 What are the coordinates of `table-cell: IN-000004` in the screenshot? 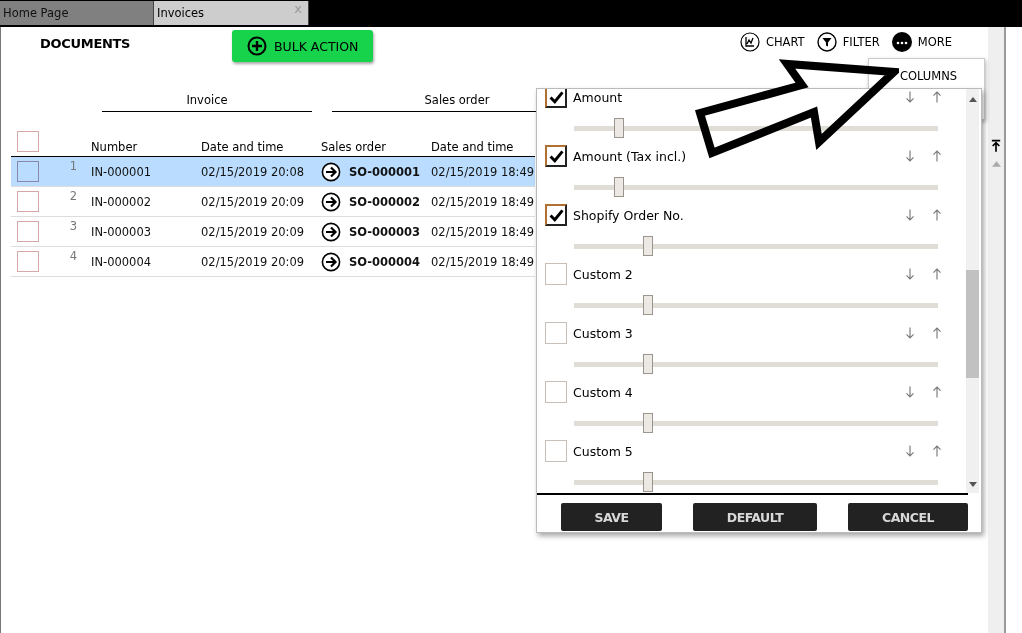 It's located at (121, 261).